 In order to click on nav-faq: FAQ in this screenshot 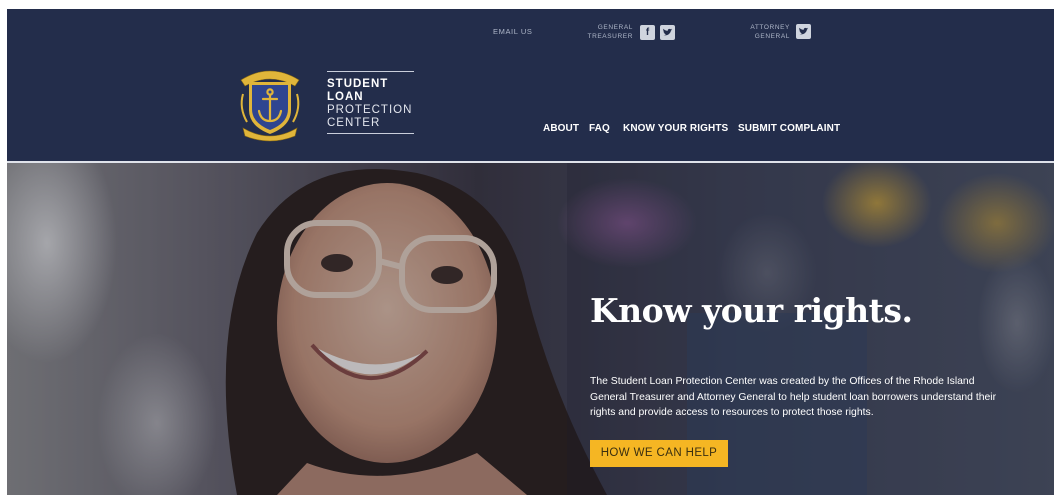, I will do `click(599, 128)`.